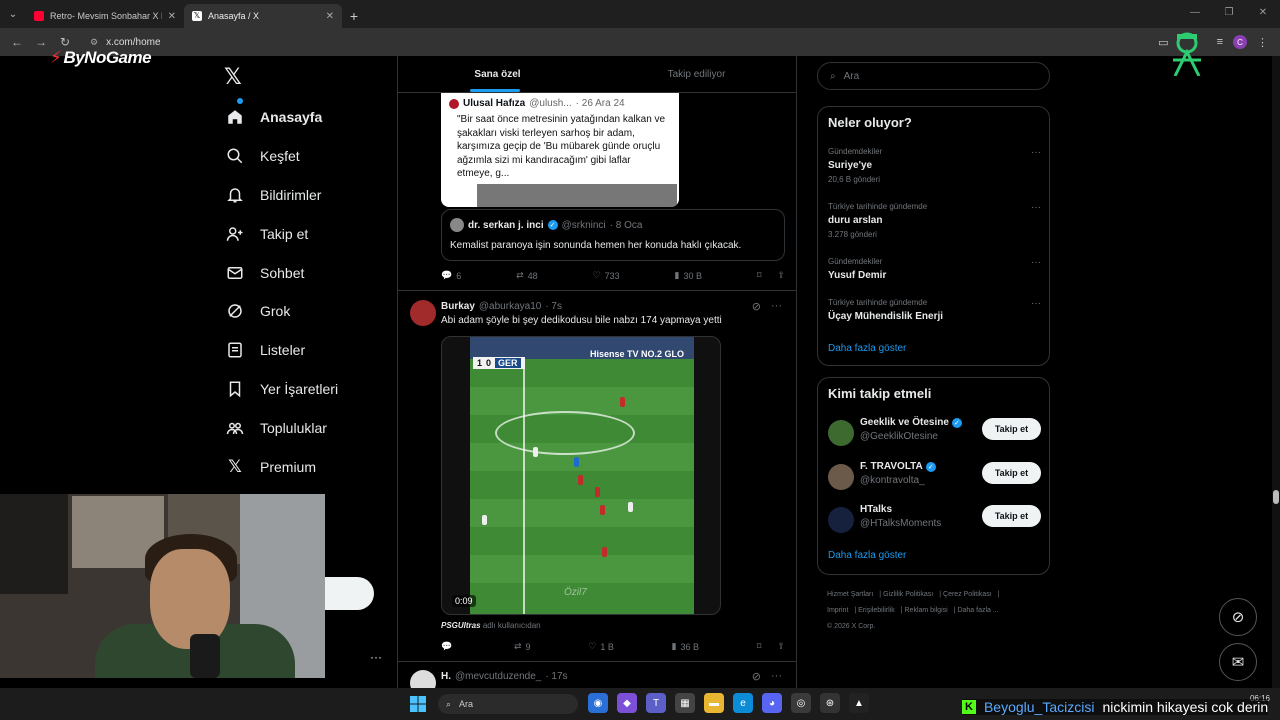 This screenshot has width=1280, height=720. What do you see at coordinates (458, 306) in the screenshot?
I see `tweet-author: Burkay` at bounding box center [458, 306].